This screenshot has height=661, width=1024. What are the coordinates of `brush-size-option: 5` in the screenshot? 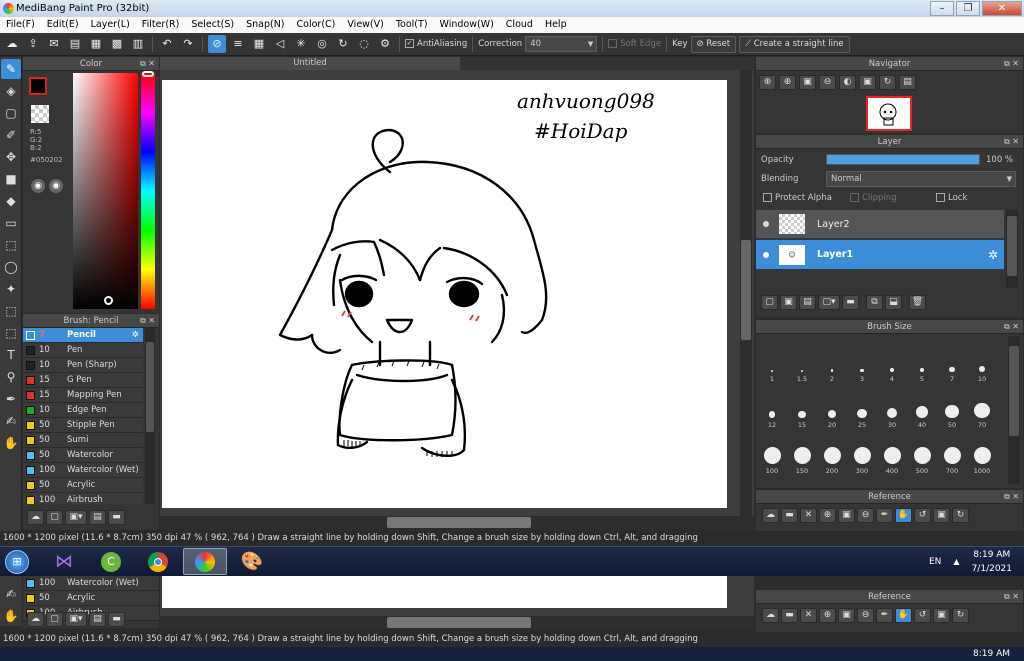 It's located at (922, 360).